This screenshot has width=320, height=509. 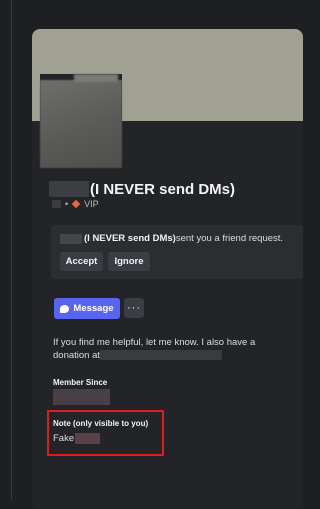 I want to click on avatar-edge, so click(x=96, y=78).